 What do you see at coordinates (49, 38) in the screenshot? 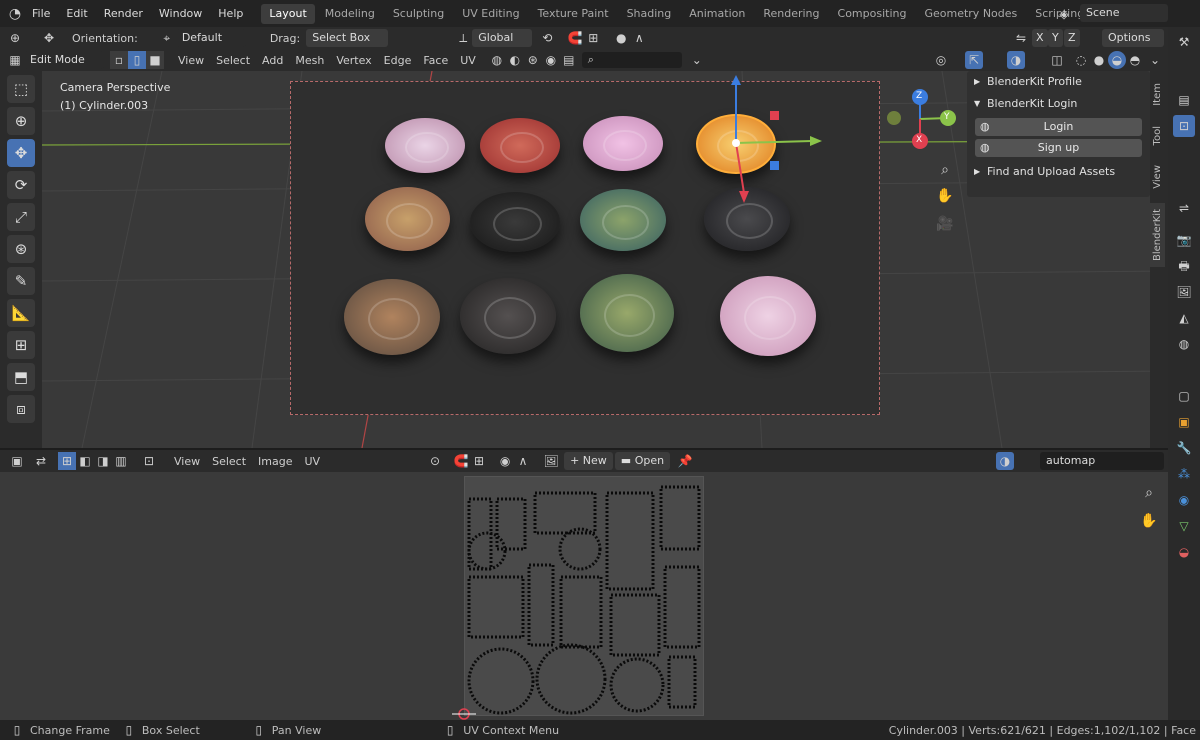
I see `move-gizmo-icon: ✥` at bounding box center [49, 38].